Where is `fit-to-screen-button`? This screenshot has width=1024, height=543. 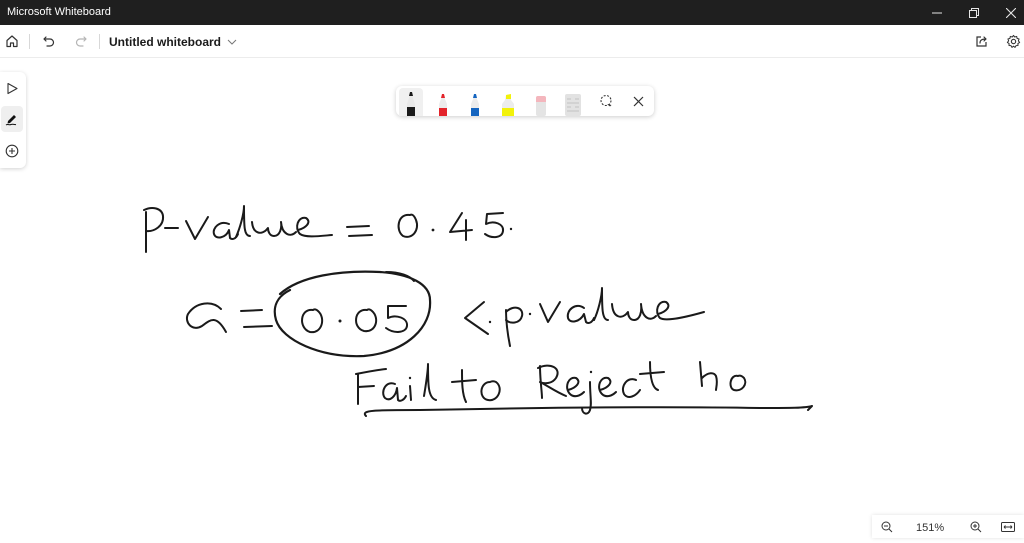
fit-to-screen-button is located at coordinates (1008, 527).